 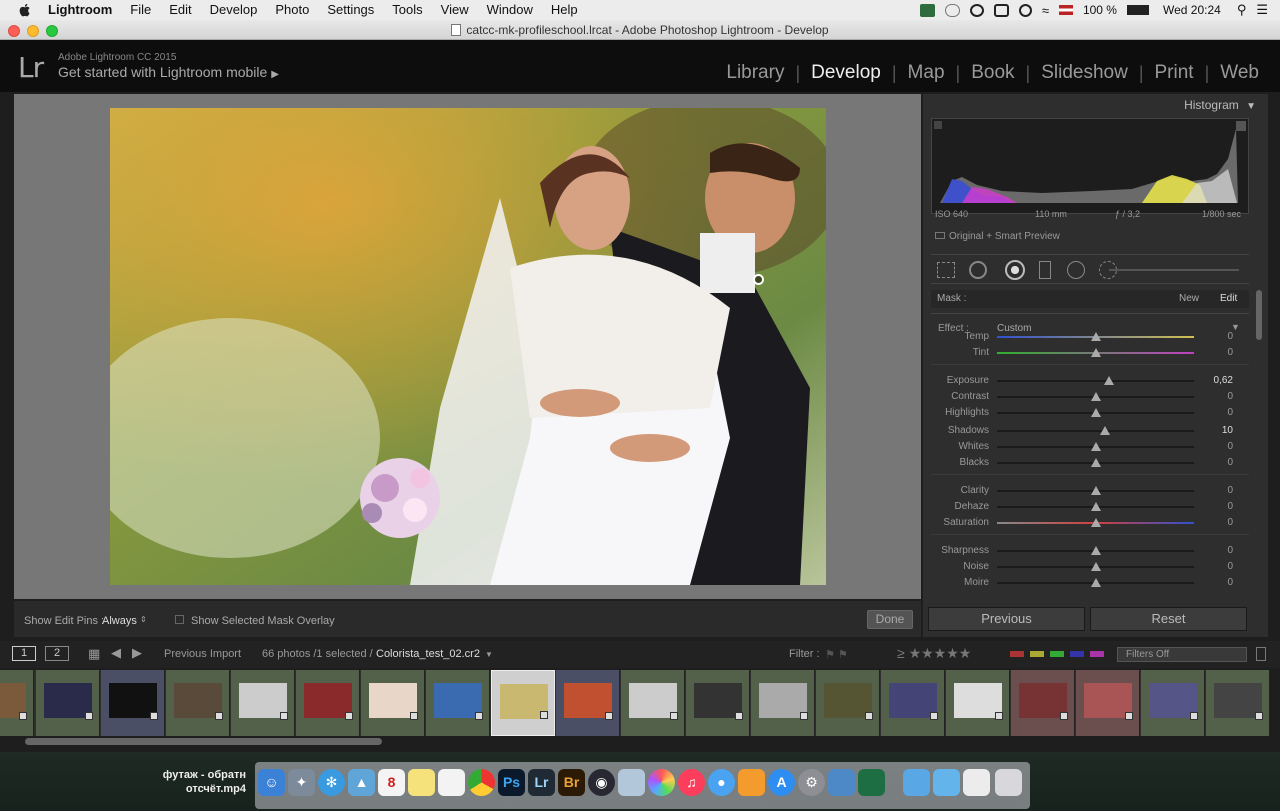 I want to click on reminders-icon, so click(x=451, y=782).